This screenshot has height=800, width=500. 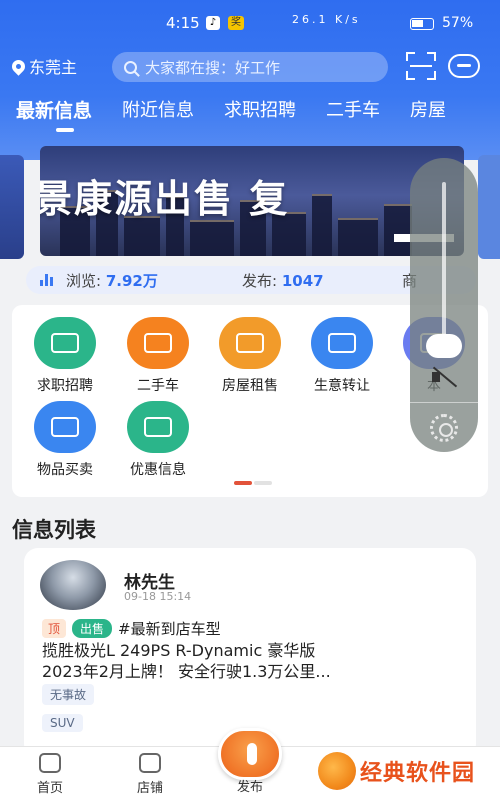 I want to click on publish-button, so click(x=250, y=754).